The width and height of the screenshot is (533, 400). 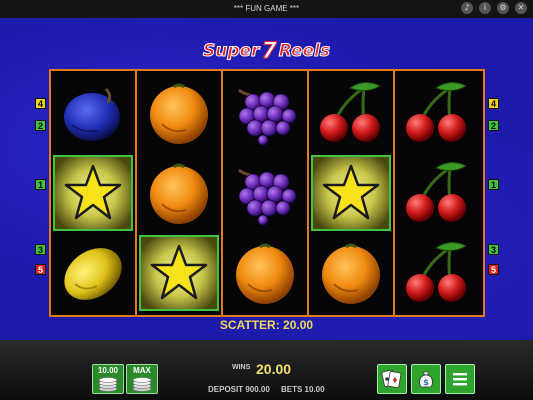 I want to click on lemon-icon, so click(x=93, y=273).